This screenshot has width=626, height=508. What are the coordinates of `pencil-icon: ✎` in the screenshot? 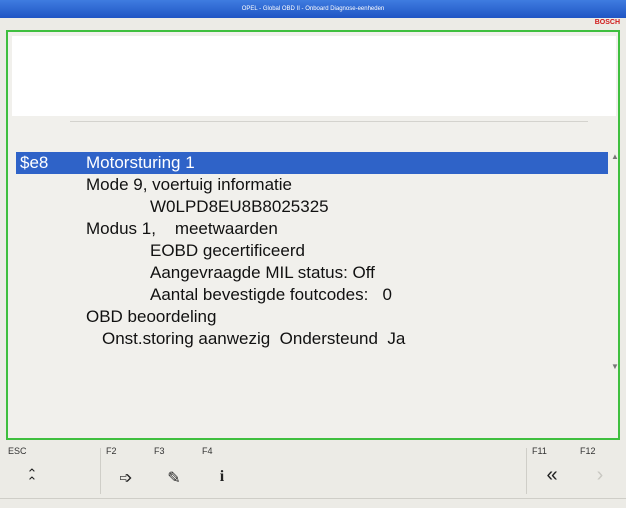 It's located at (174, 478).